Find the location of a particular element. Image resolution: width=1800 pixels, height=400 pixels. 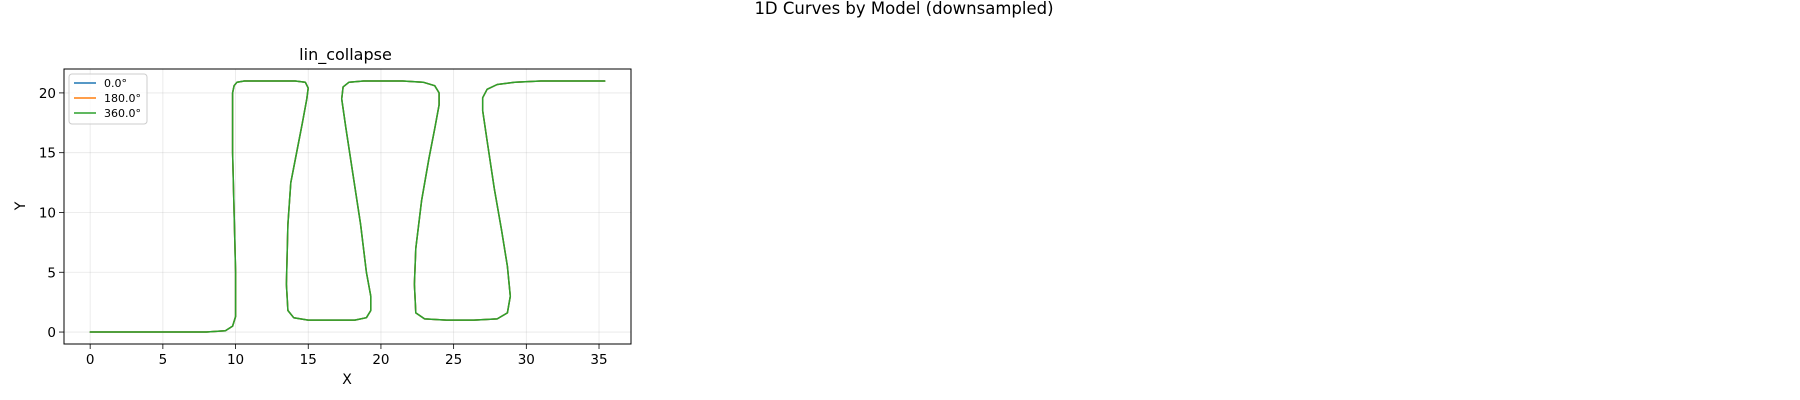

y-axis-ticks: 0 5 10 15 20 is located at coordinates (51, 213).